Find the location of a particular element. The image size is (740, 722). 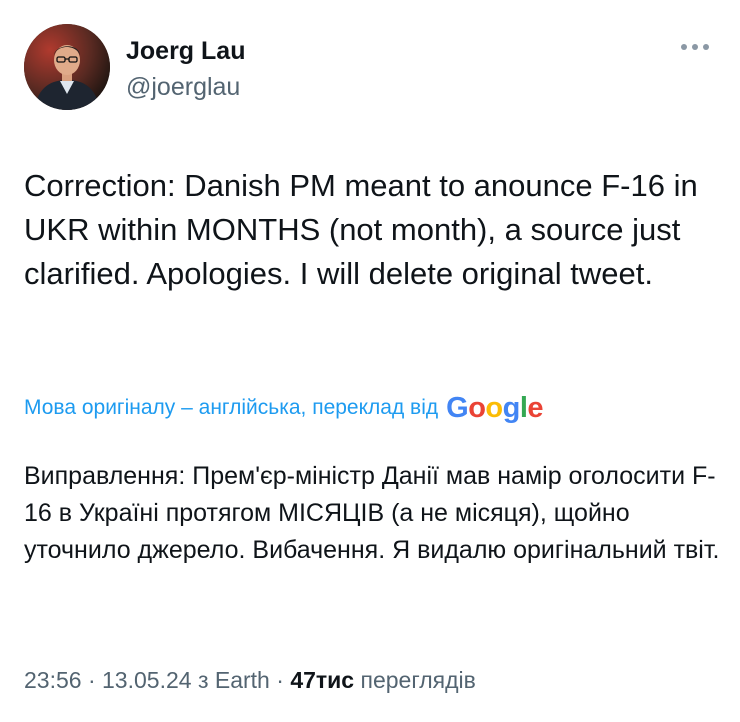

views-count: 47тис is located at coordinates (322, 680).